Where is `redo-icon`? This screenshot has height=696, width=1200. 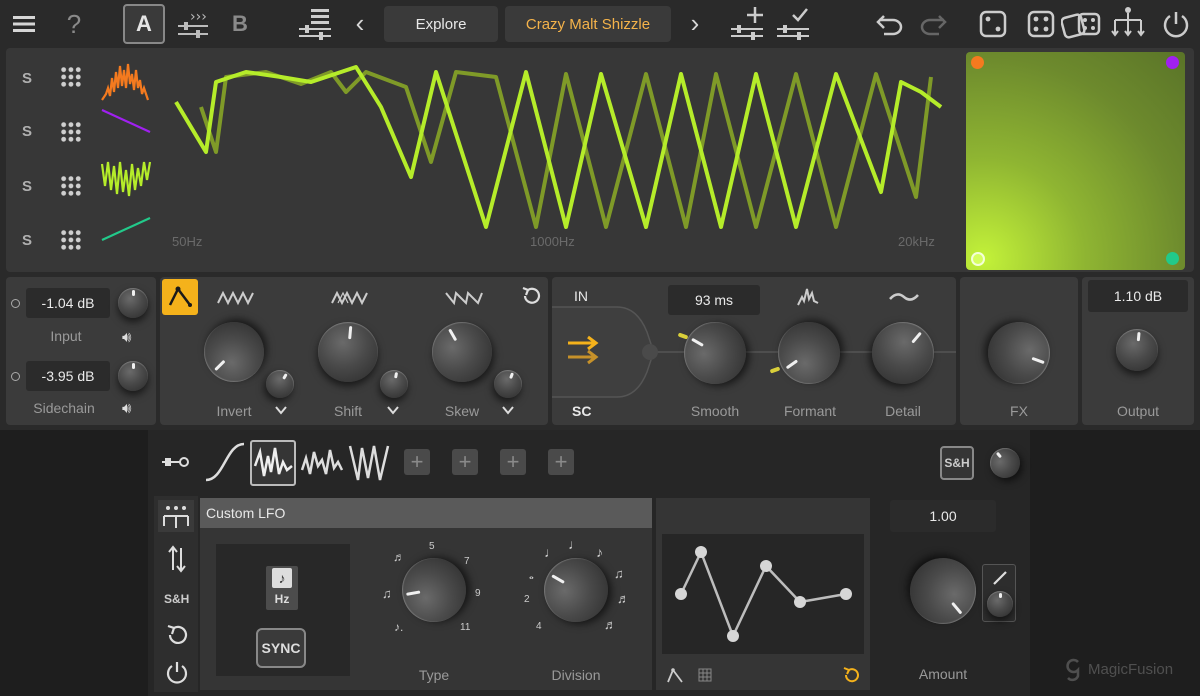
redo-icon is located at coordinates (933, 24).